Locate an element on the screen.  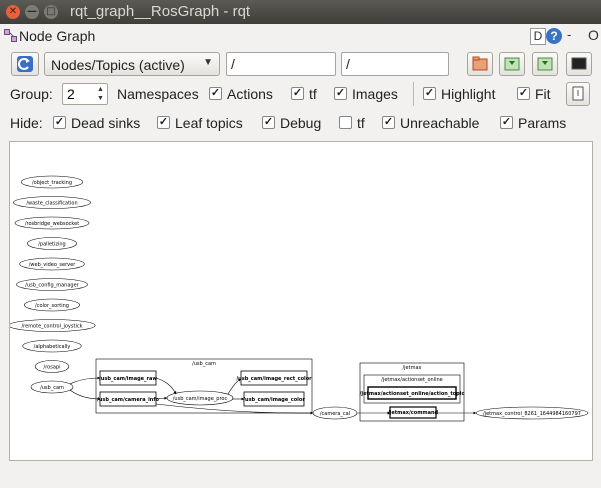
load-dot-button is located at coordinates (480, 64).